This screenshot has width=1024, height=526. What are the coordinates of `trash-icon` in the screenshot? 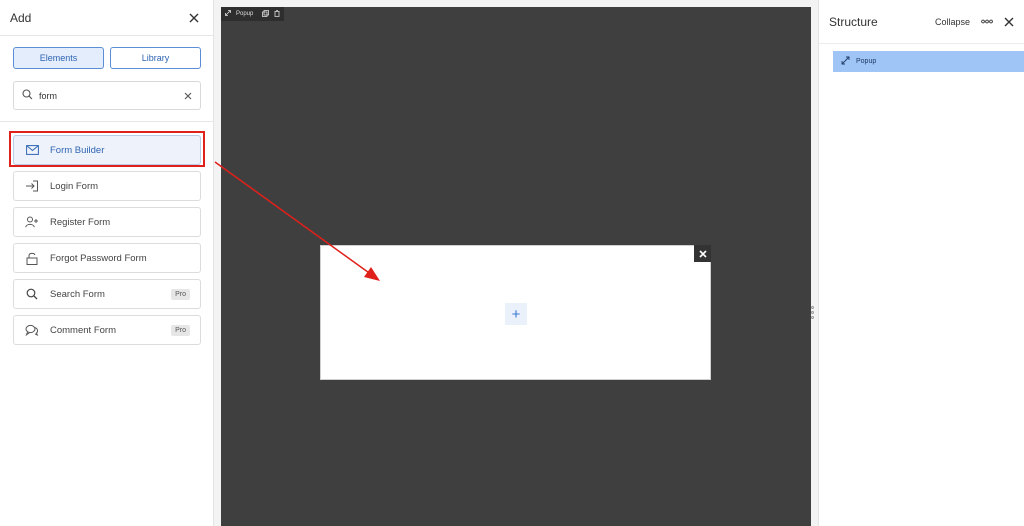 It's located at (277, 14).